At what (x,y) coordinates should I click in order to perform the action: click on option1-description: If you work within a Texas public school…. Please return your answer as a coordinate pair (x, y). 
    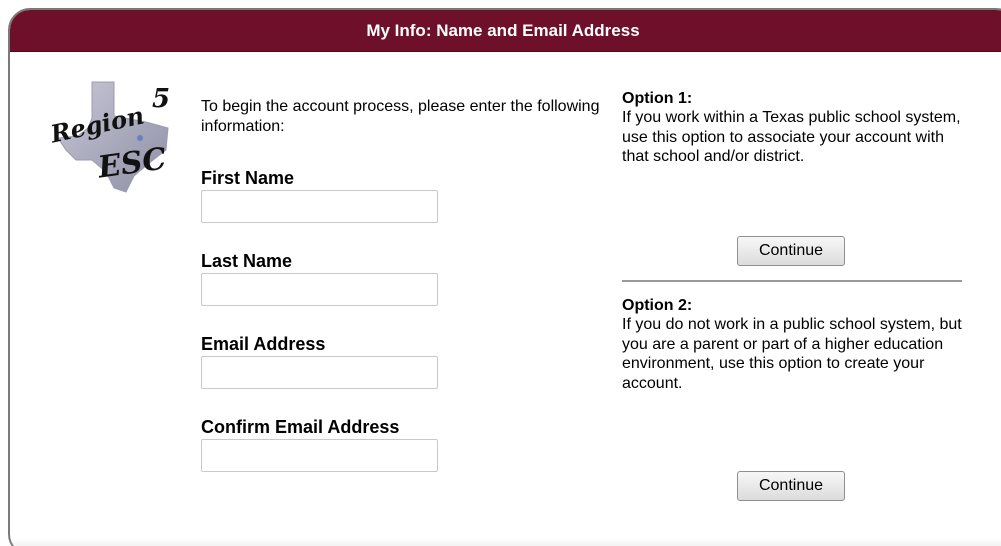
    Looking at the image, I should click on (791, 137).